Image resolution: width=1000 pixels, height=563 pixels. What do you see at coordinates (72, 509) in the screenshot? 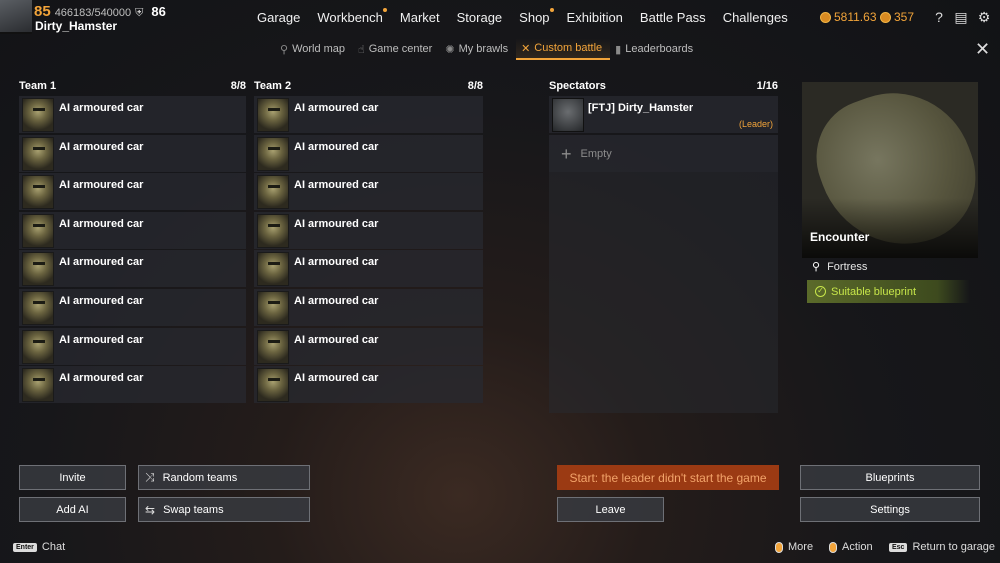
I see `add-ai-button: Add AI` at bounding box center [72, 509].